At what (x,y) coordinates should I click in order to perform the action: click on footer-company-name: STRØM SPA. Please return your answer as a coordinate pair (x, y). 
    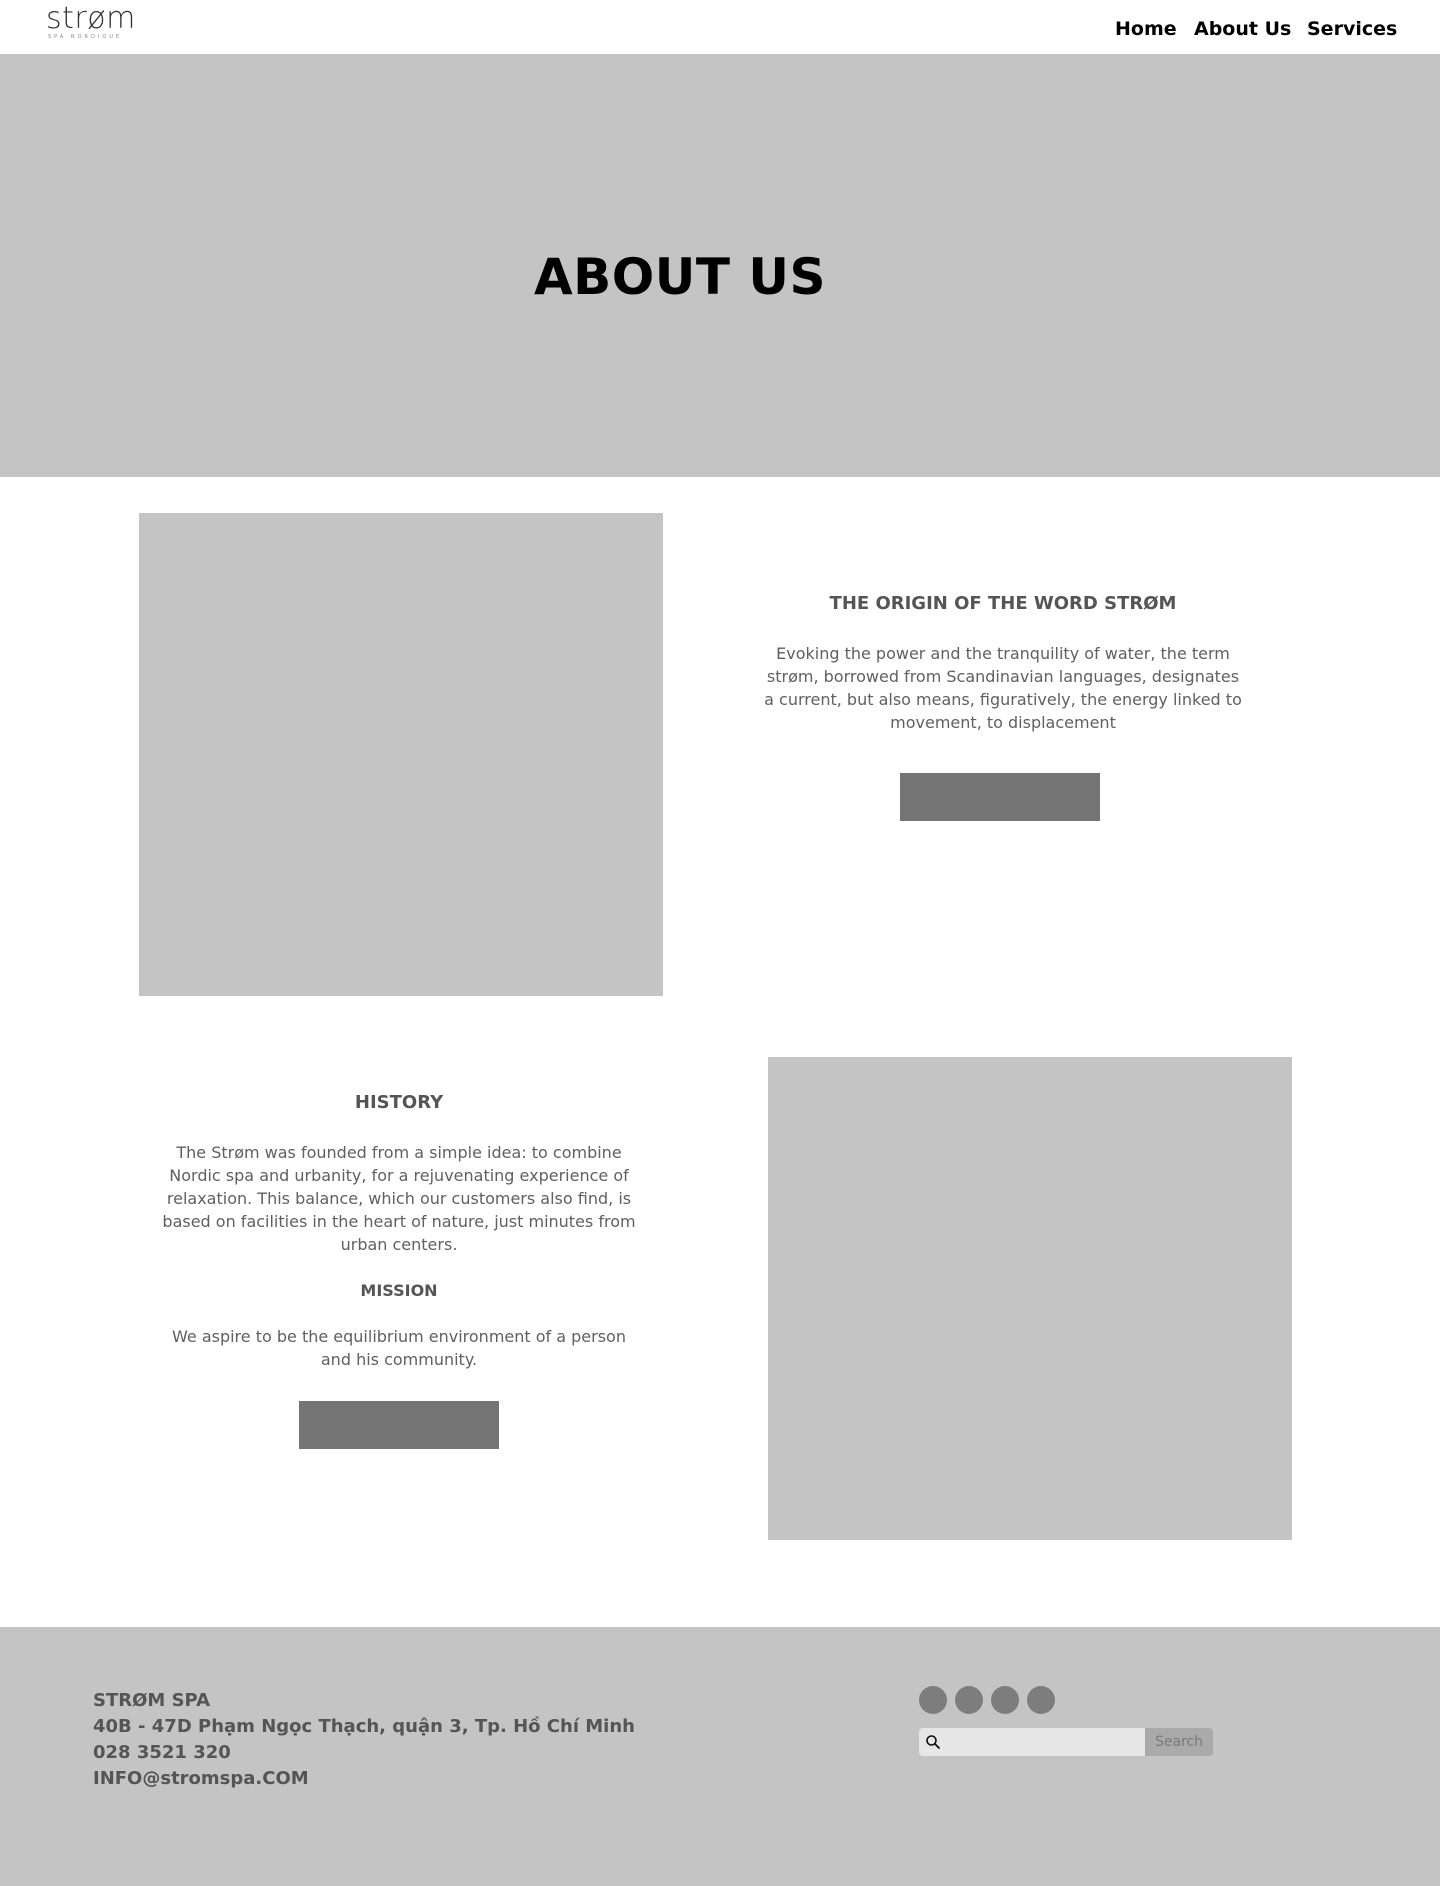
    Looking at the image, I should click on (152, 1700).